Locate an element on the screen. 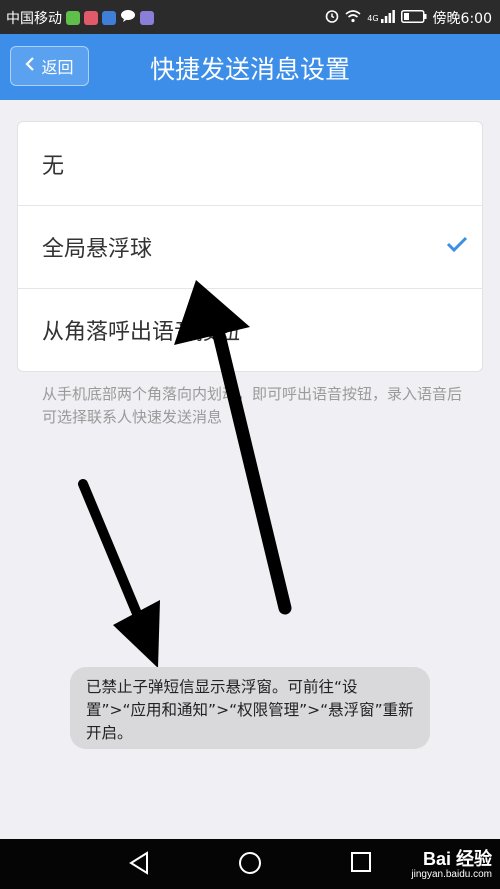 The width and height of the screenshot is (500, 889). watermark-sub-text: jingyan.baidu.com is located at coordinates (451, 874).